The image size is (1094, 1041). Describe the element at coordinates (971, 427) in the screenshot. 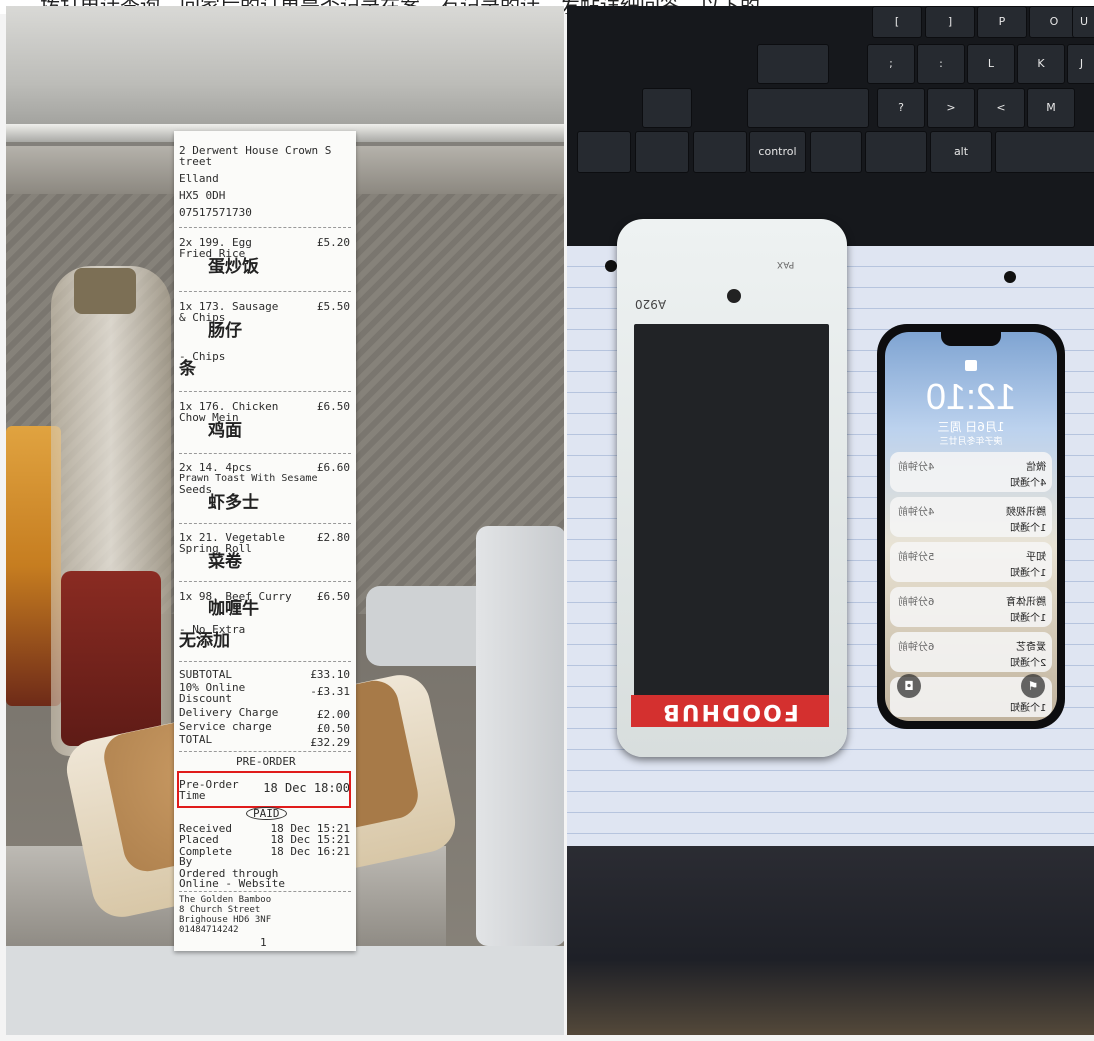

I see `date: 1月6日 周三` at that location.